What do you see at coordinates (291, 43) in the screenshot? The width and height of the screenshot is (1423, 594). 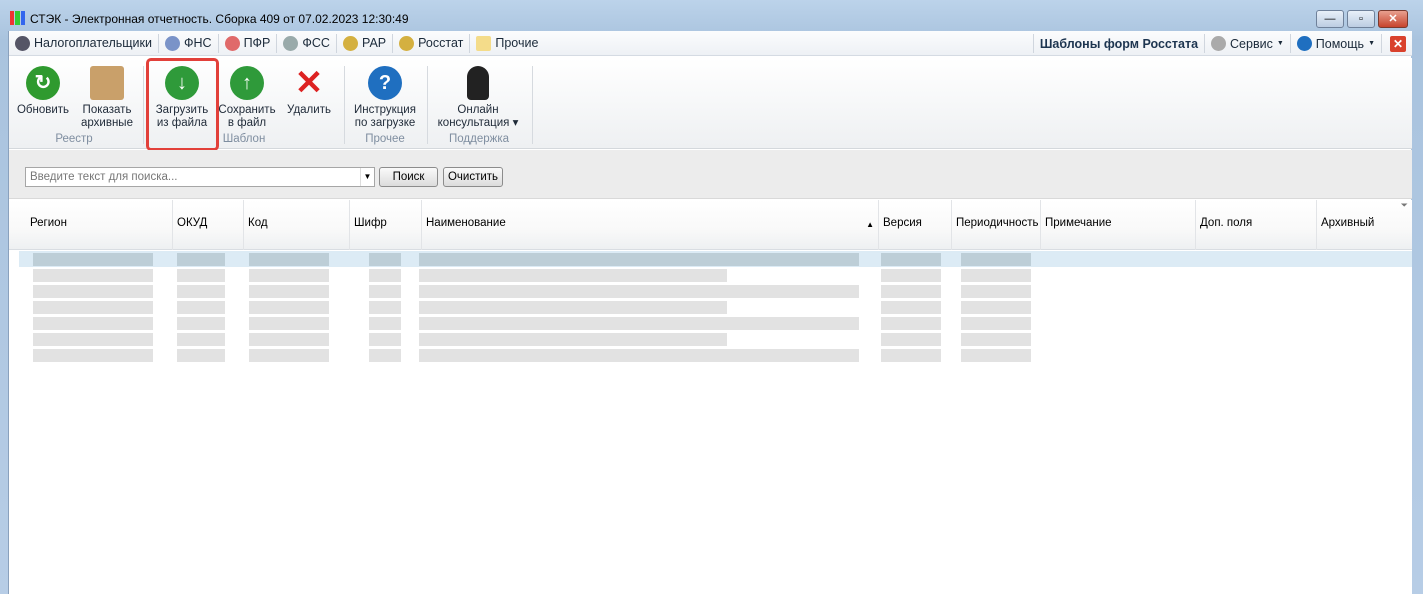 I see `fss-emblem-icon` at bounding box center [291, 43].